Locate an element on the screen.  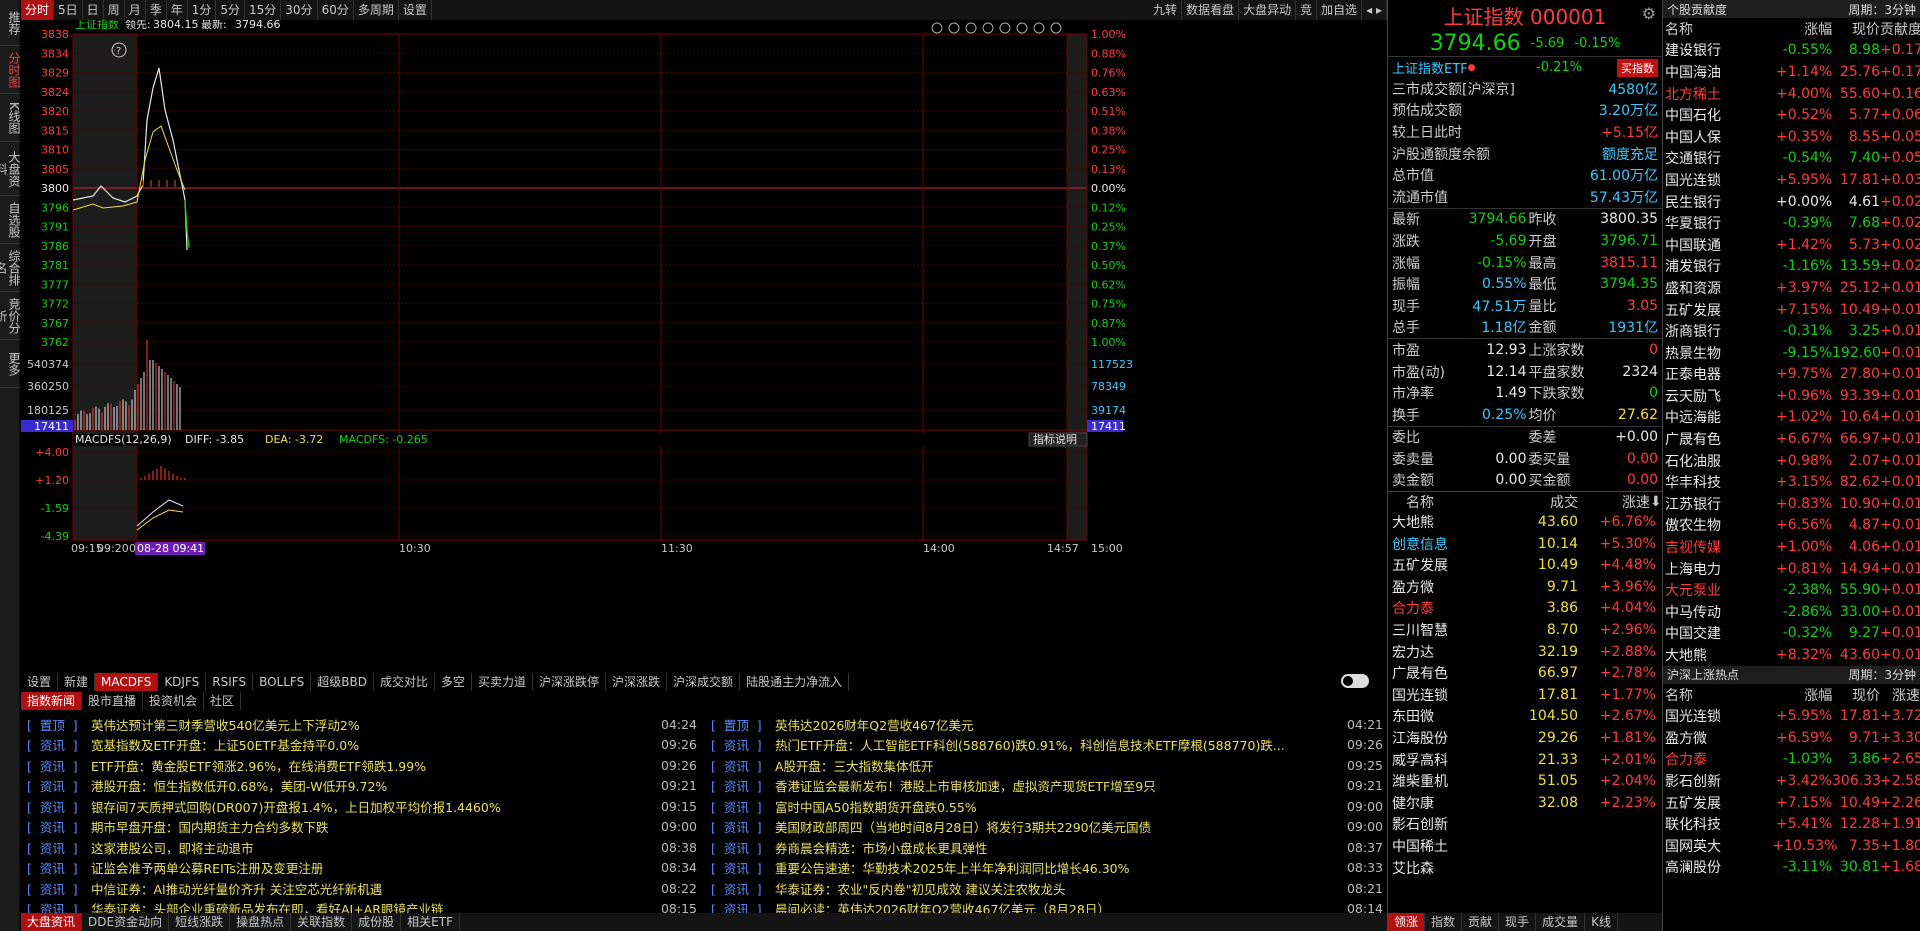
indicator-tab-3: KDJFS is located at coordinates (182, 682).